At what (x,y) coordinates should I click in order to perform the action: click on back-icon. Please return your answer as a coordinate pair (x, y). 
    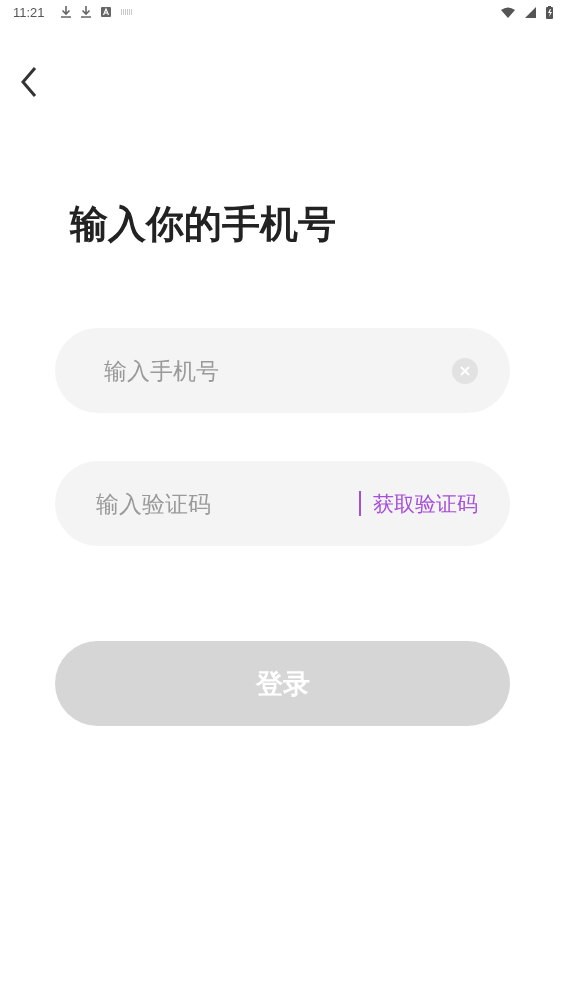
    Looking at the image, I should click on (29, 82).